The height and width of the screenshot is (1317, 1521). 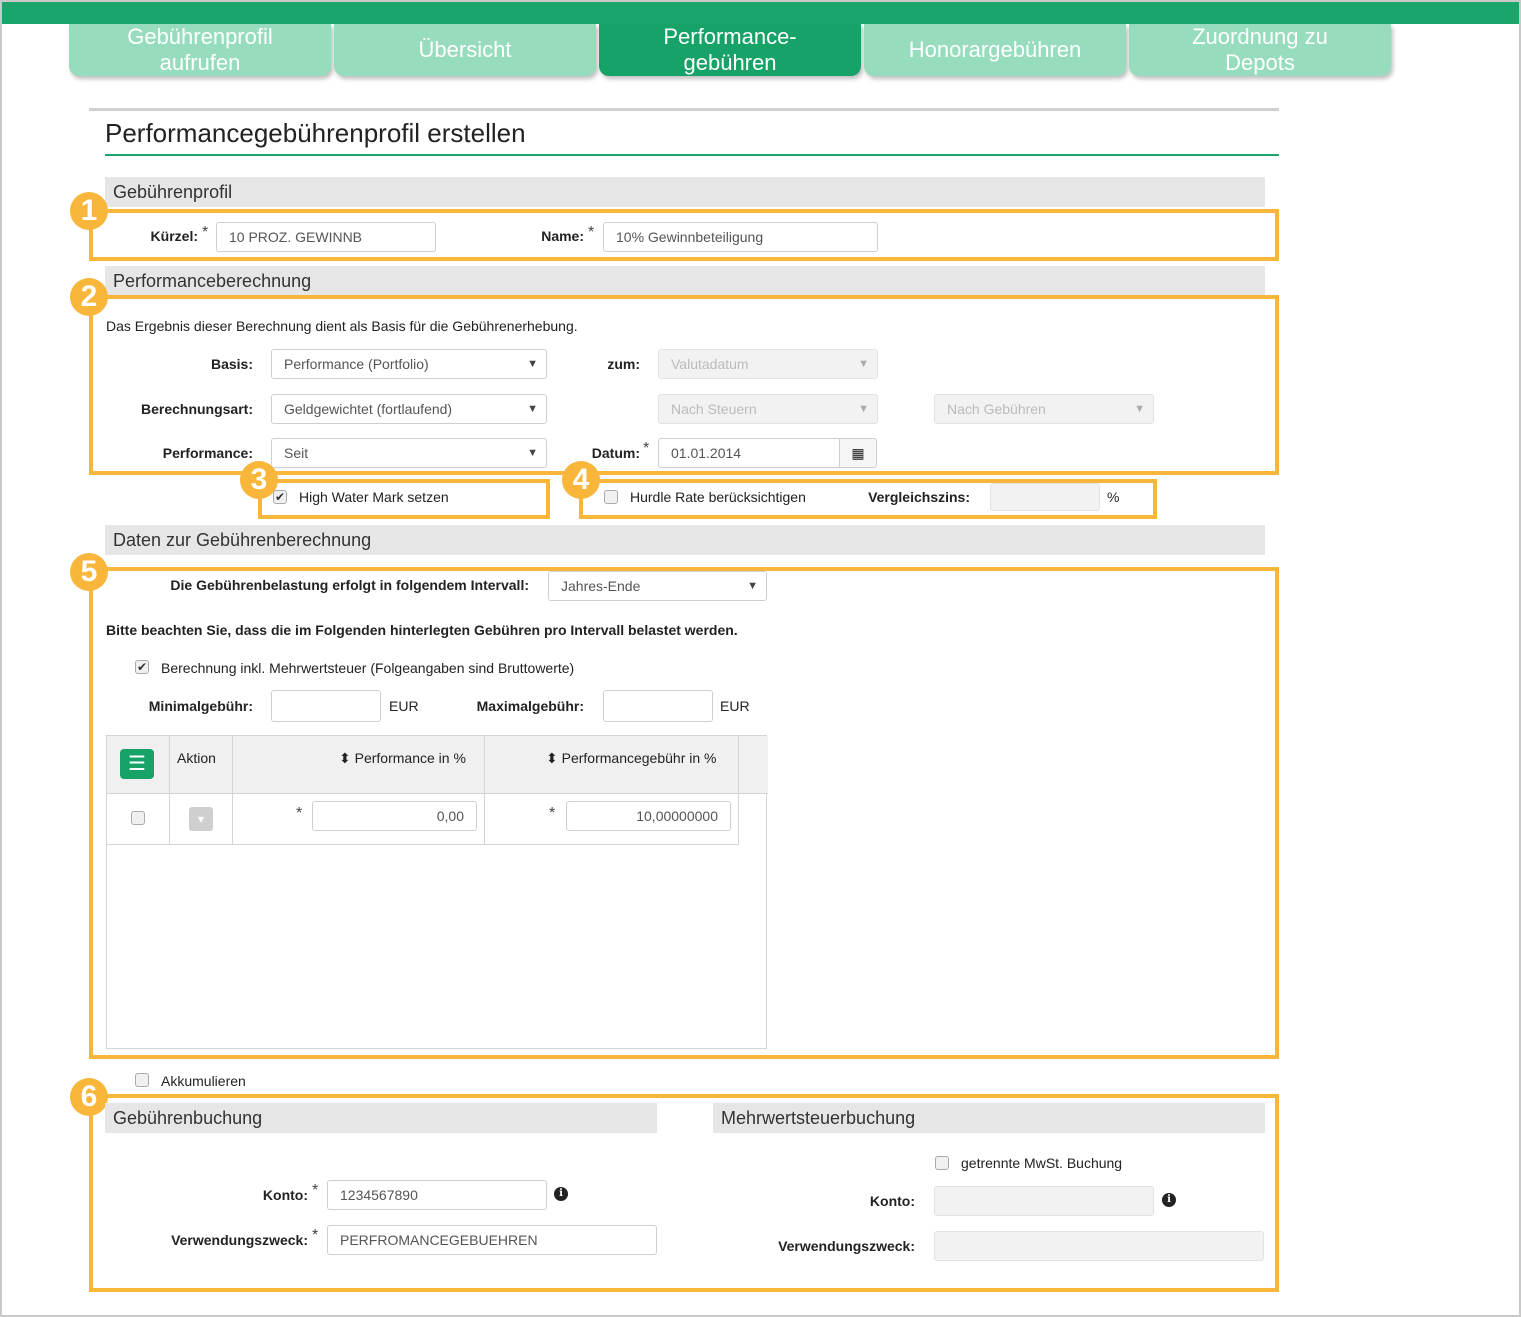 What do you see at coordinates (768, 409) in the screenshot?
I see `steuern-select: Nach Steuern ▼` at bounding box center [768, 409].